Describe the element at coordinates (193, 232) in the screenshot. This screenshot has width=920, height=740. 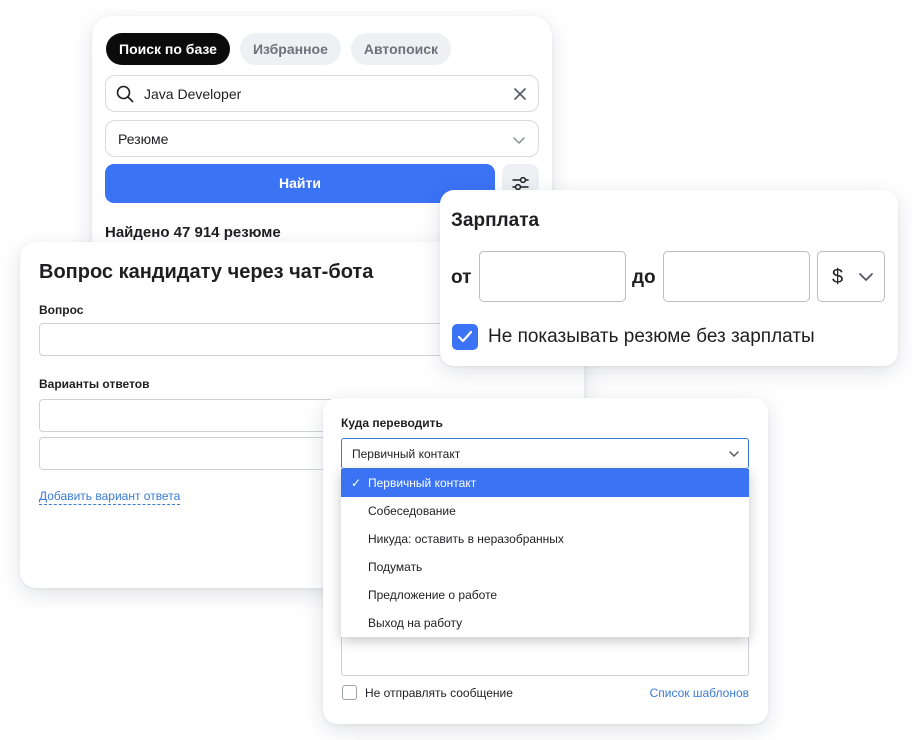
I see `results-count: Найдено 47 914 резюме` at that location.